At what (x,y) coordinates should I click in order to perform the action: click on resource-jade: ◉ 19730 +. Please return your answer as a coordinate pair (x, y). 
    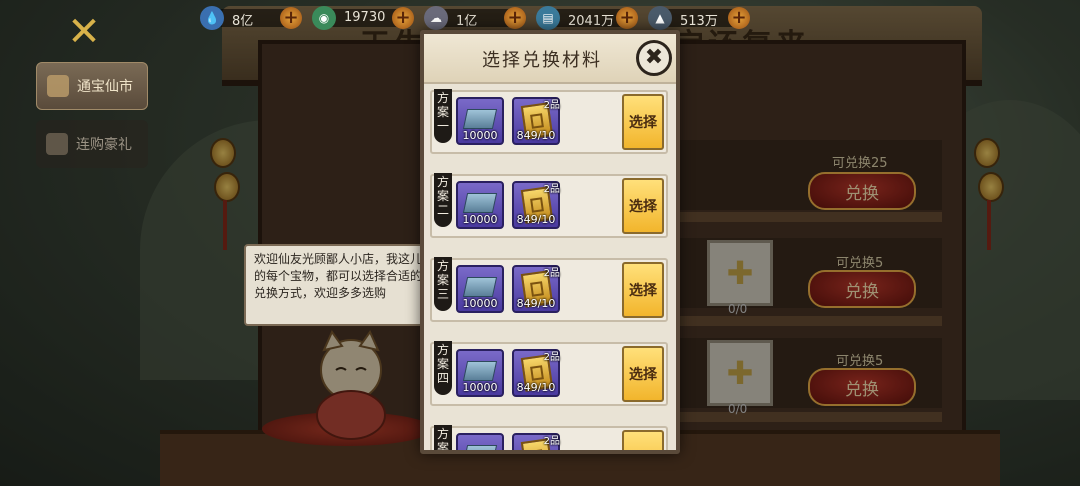
    Looking at the image, I should click on (363, 18).